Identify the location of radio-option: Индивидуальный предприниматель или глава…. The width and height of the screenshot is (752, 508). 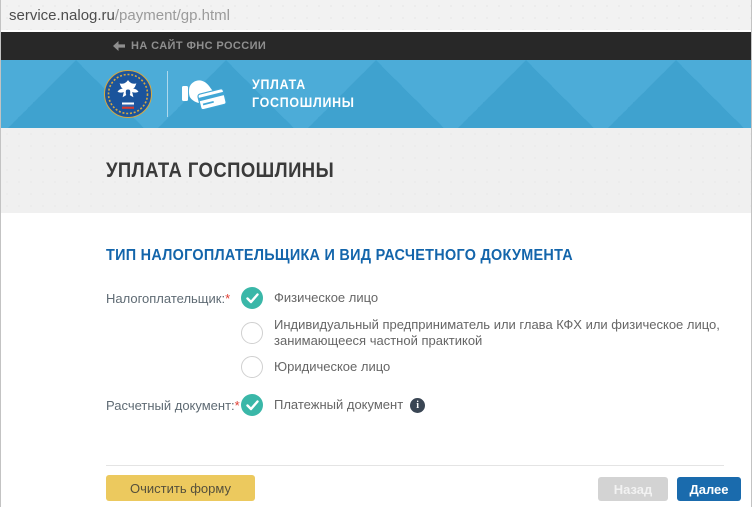
(496, 332).